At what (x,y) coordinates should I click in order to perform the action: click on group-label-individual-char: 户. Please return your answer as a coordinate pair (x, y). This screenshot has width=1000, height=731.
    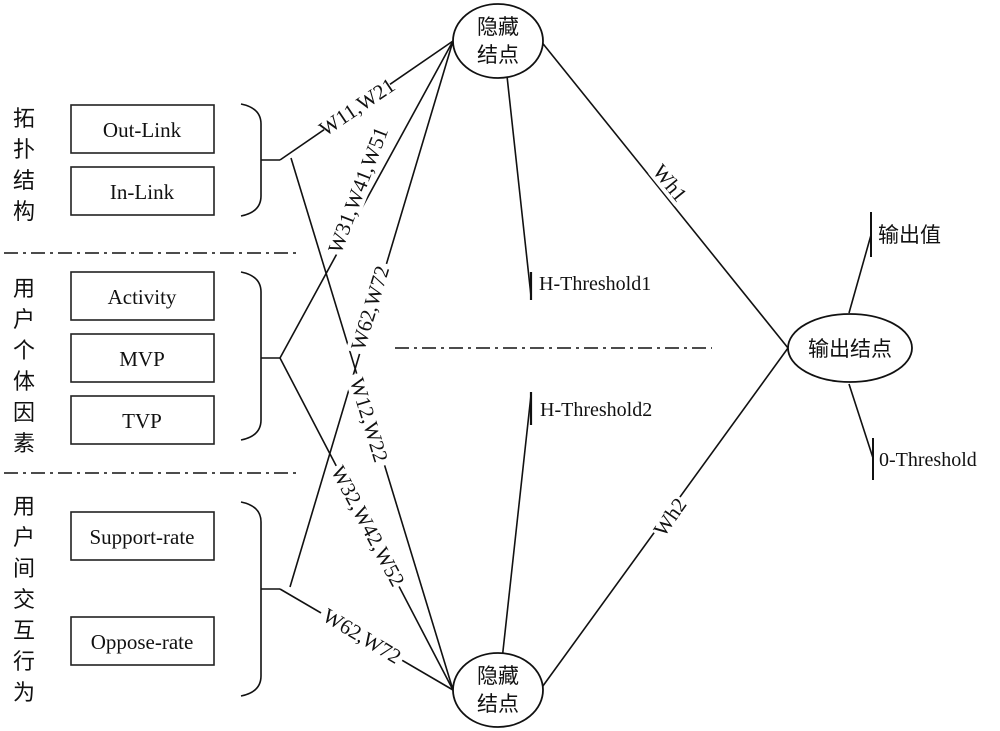
    Looking at the image, I should click on (24, 319).